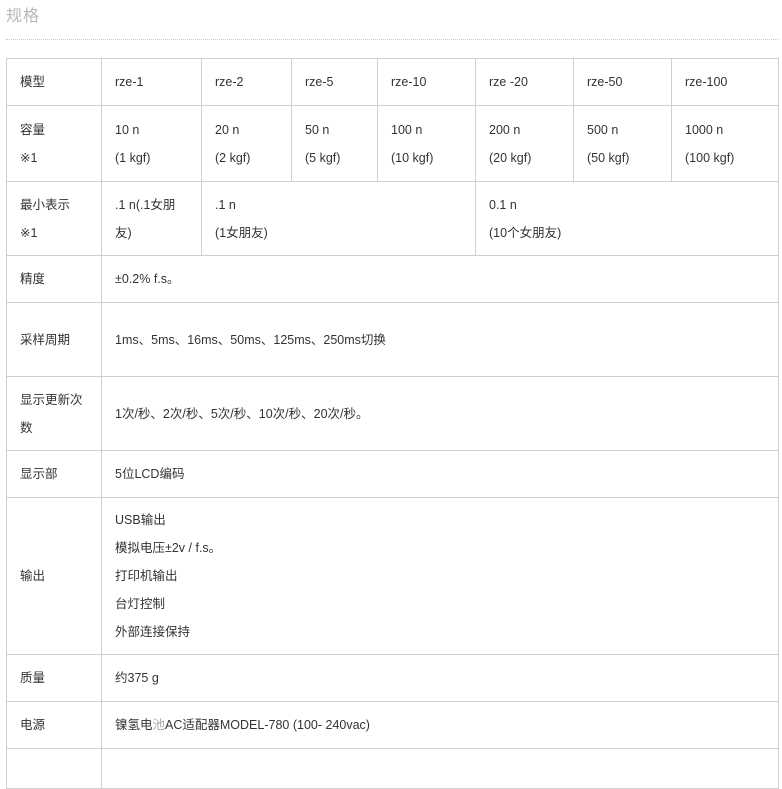 The height and width of the screenshot is (789, 782). What do you see at coordinates (267, 725) in the screenshot?
I see `power-value-part: AC适配器MODEL-780 (100- 240vac)` at bounding box center [267, 725].